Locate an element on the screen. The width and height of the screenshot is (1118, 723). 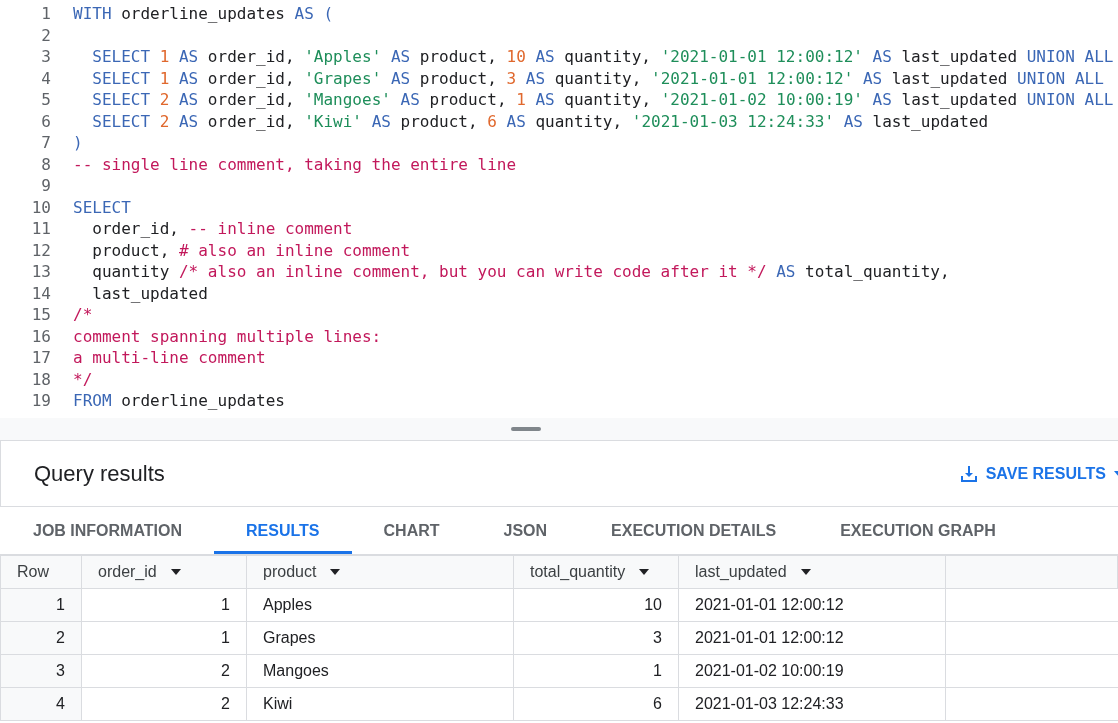
line-number: 4 is located at coordinates (45, 78).